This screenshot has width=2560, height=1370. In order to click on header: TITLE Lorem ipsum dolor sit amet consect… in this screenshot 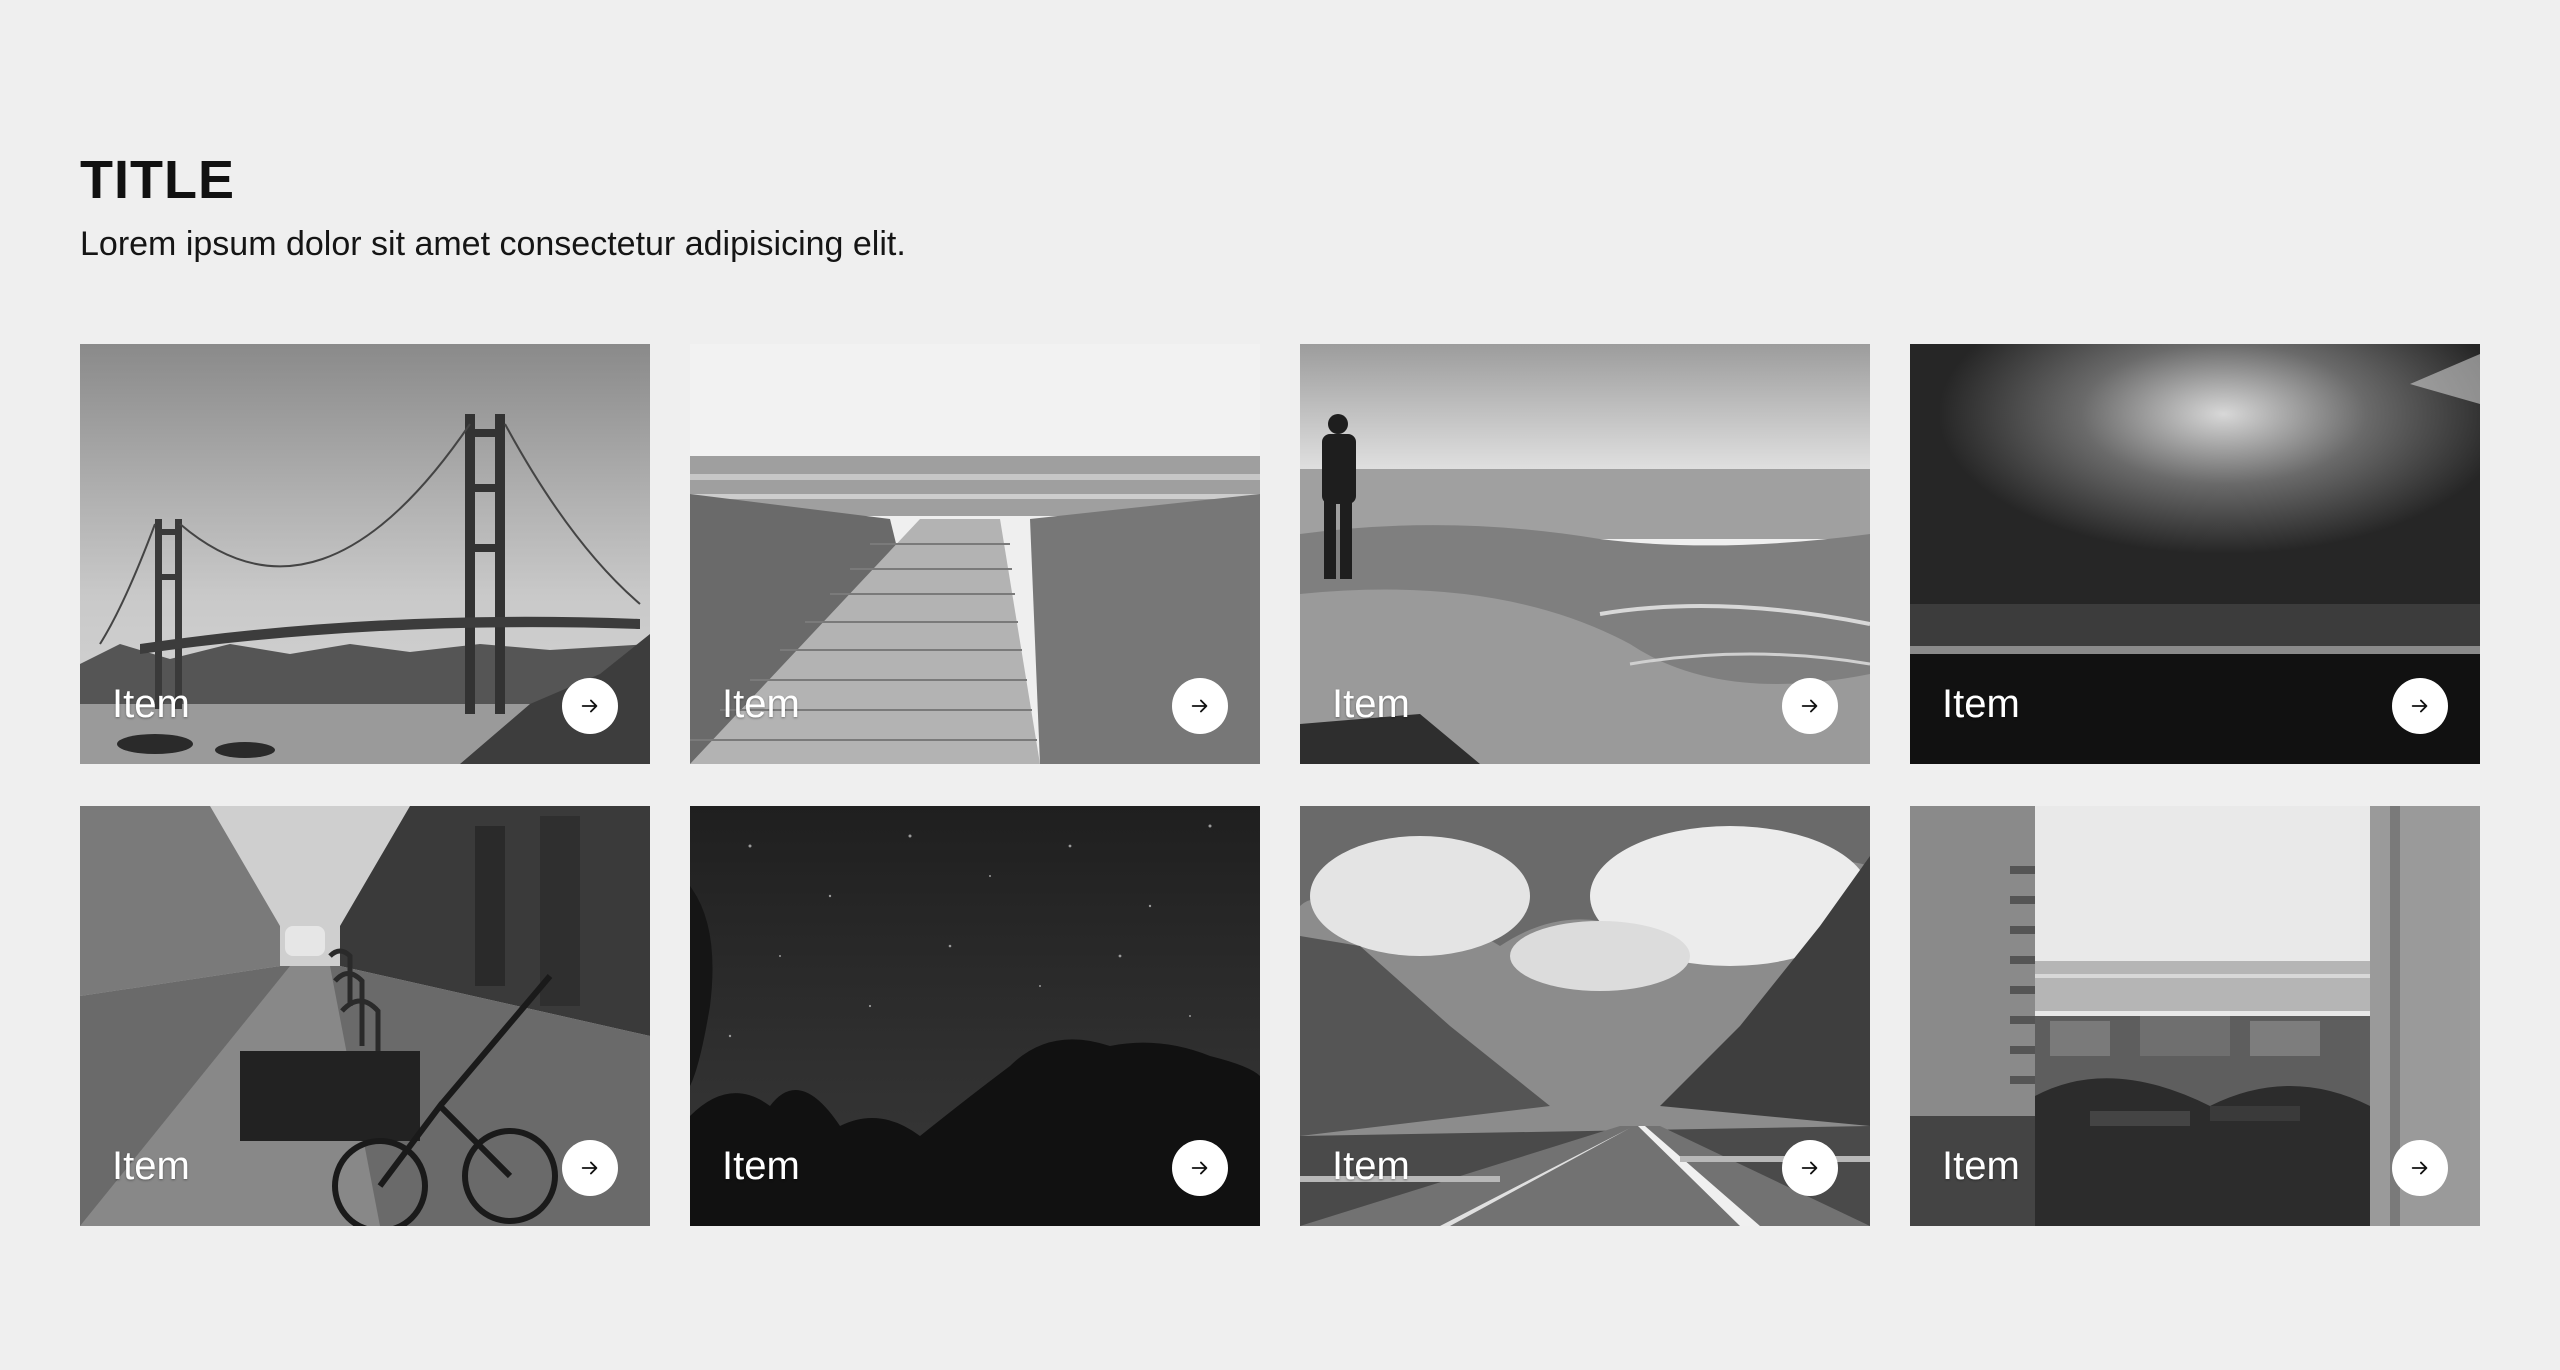, I will do `click(493, 207)`.